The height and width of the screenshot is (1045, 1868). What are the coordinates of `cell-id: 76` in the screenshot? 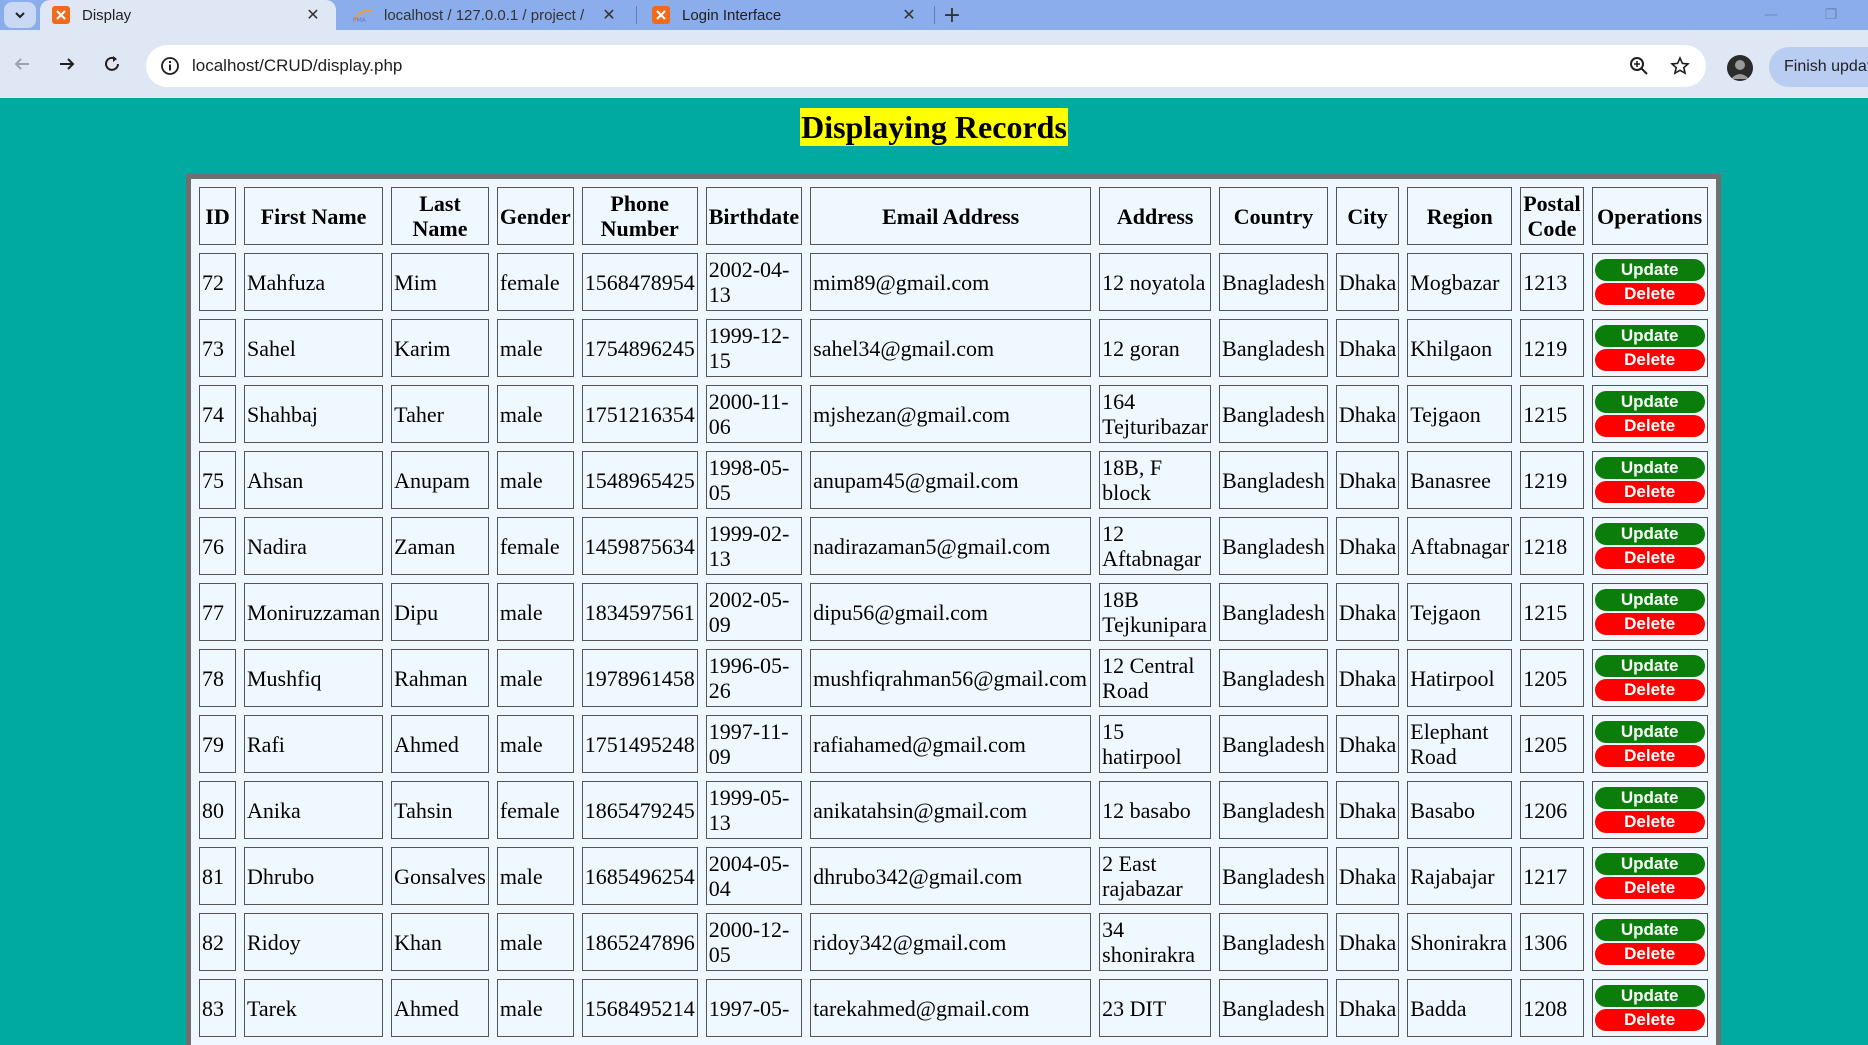 It's located at (217, 546).